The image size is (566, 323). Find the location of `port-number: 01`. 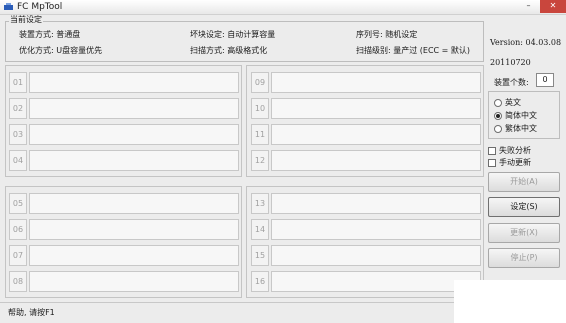

port-number: 01 is located at coordinates (18, 82).